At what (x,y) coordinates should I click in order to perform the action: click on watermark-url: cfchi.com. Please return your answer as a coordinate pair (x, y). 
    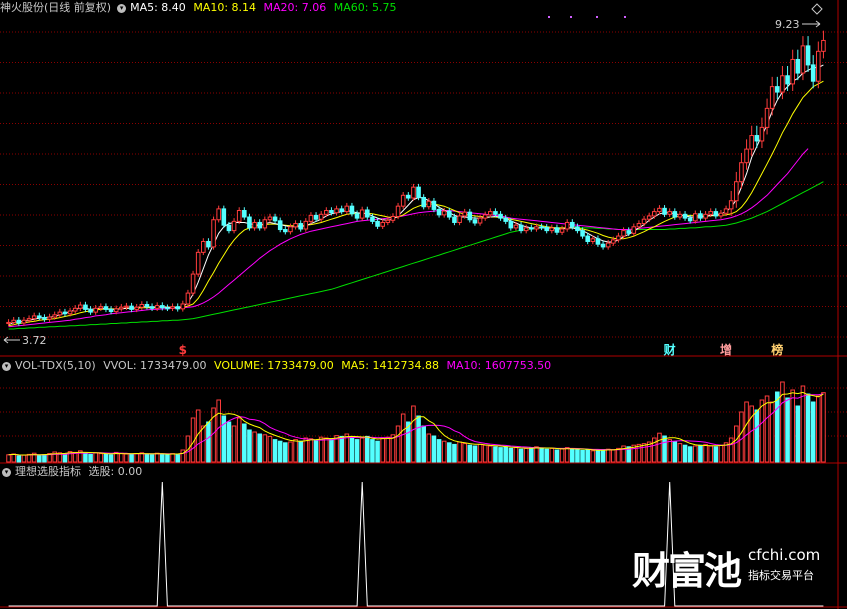
    Looking at the image, I should click on (784, 555).